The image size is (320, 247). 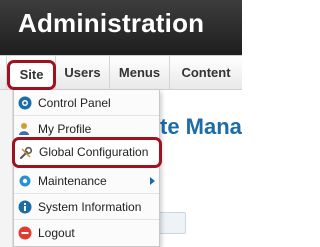 I want to click on dropdown-item-maintenance: Maintenance, so click(x=86, y=181).